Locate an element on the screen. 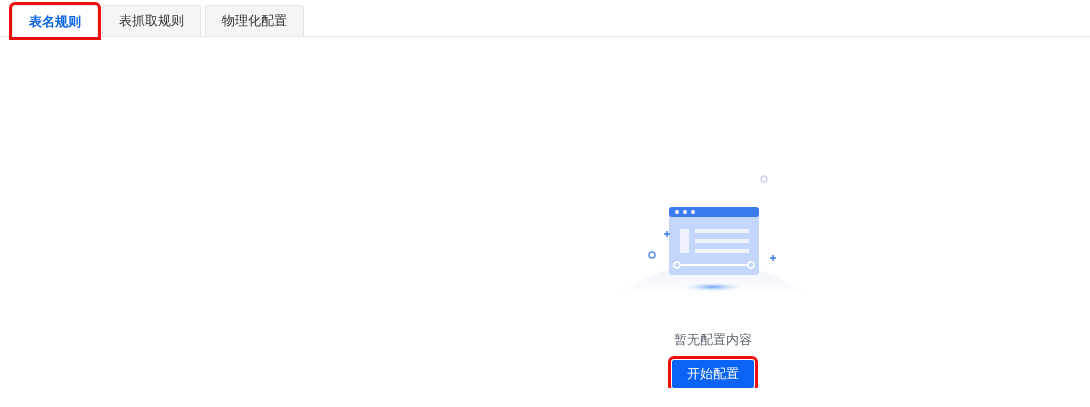 This screenshot has height=407, width=1090. tab: 表抓取规则 is located at coordinates (151, 20).